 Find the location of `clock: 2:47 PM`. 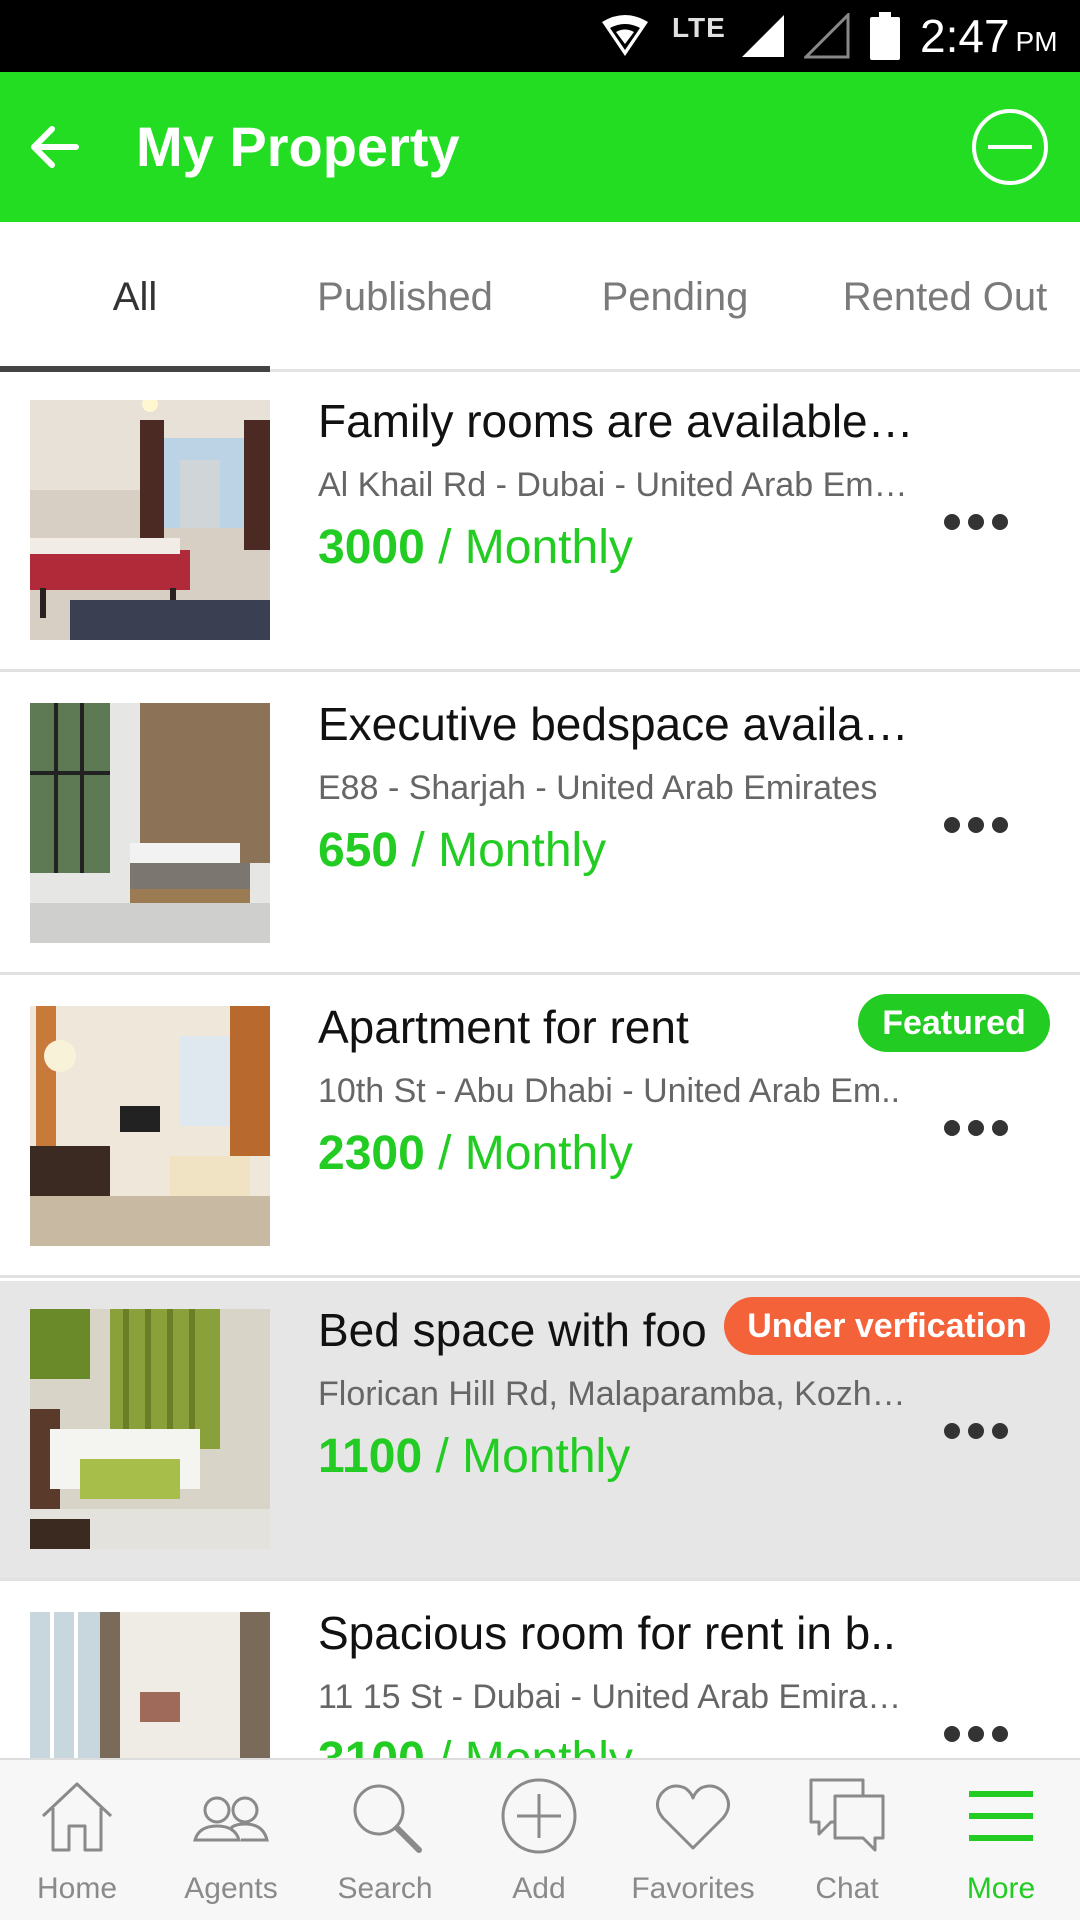

clock: 2:47 PM is located at coordinates (989, 36).